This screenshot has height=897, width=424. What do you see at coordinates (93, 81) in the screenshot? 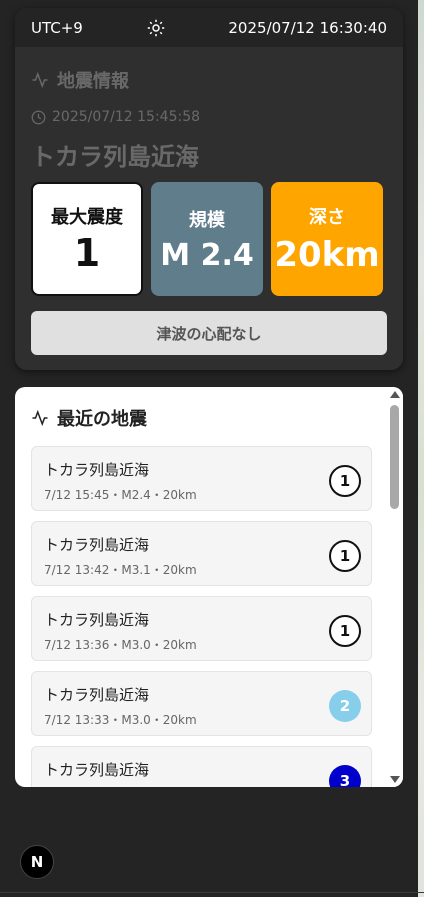
I see `info-title-label: 地震情報` at bounding box center [93, 81].